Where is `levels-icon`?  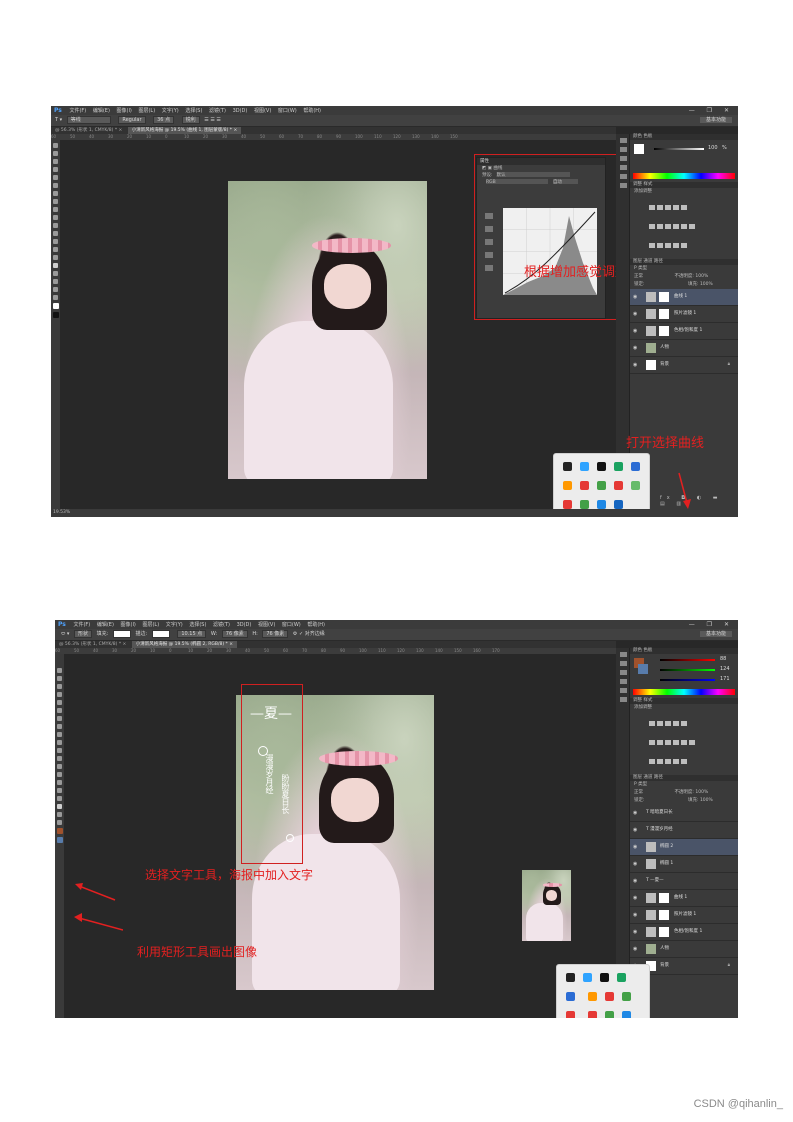 levels-icon is located at coordinates (660, 207).